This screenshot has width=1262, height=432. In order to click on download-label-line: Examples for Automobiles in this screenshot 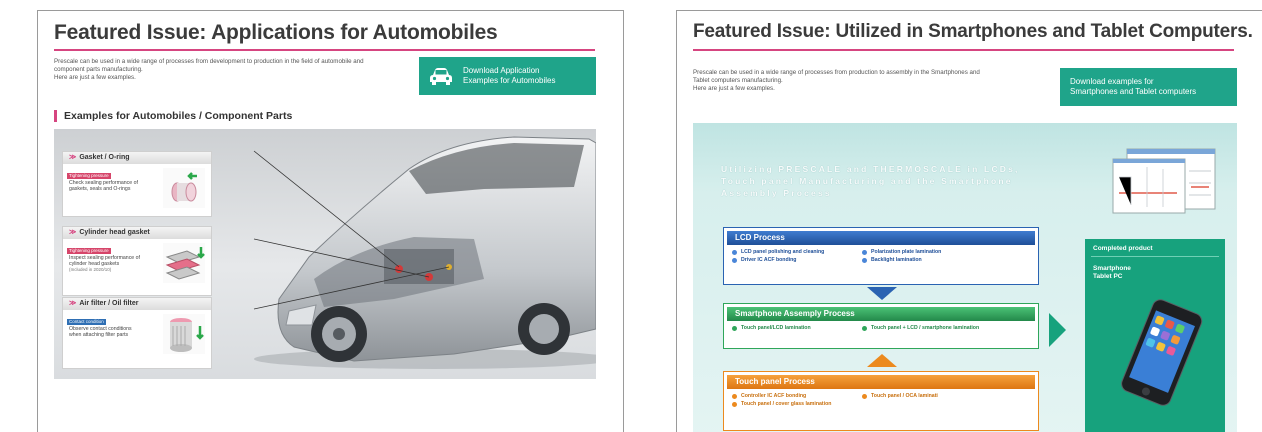, I will do `click(509, 80)`.